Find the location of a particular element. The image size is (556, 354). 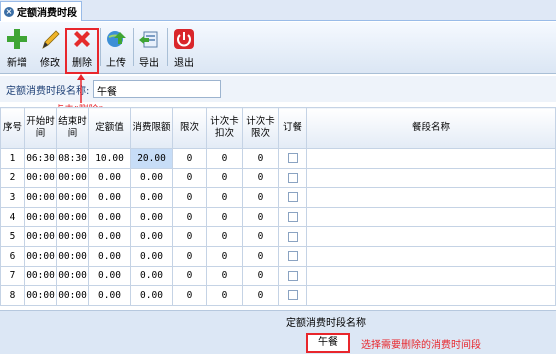

table-row: 1 06:30 08:30 10.00 20.00 0 0 0 is located at coordinates (278, 158).